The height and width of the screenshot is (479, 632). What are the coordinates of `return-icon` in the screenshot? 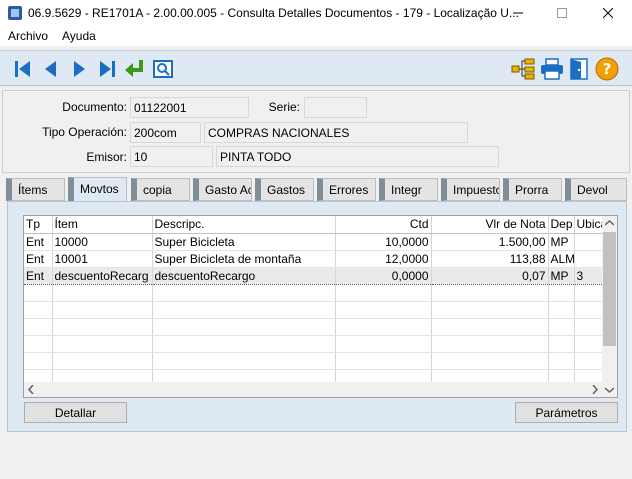 It's located at (134, 68).